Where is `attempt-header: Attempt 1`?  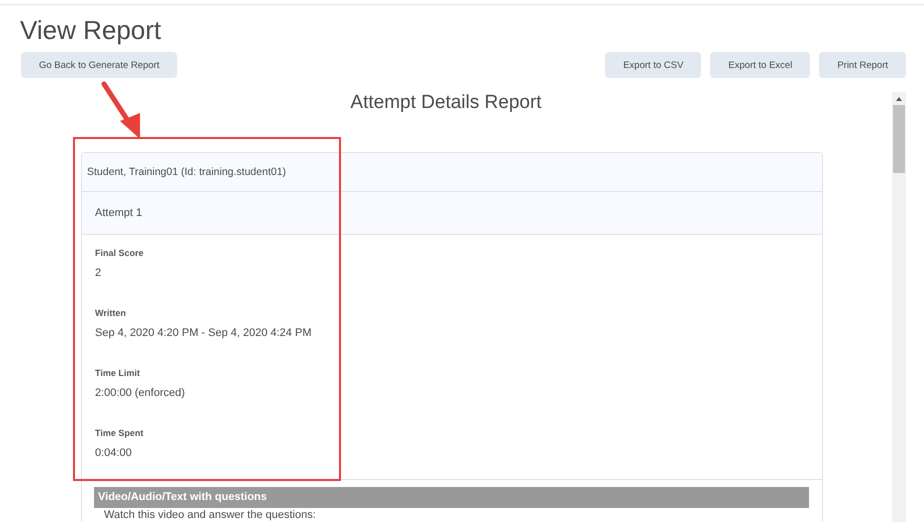 attempt-header: Attempt 1 is located at coordinates (452, 213).